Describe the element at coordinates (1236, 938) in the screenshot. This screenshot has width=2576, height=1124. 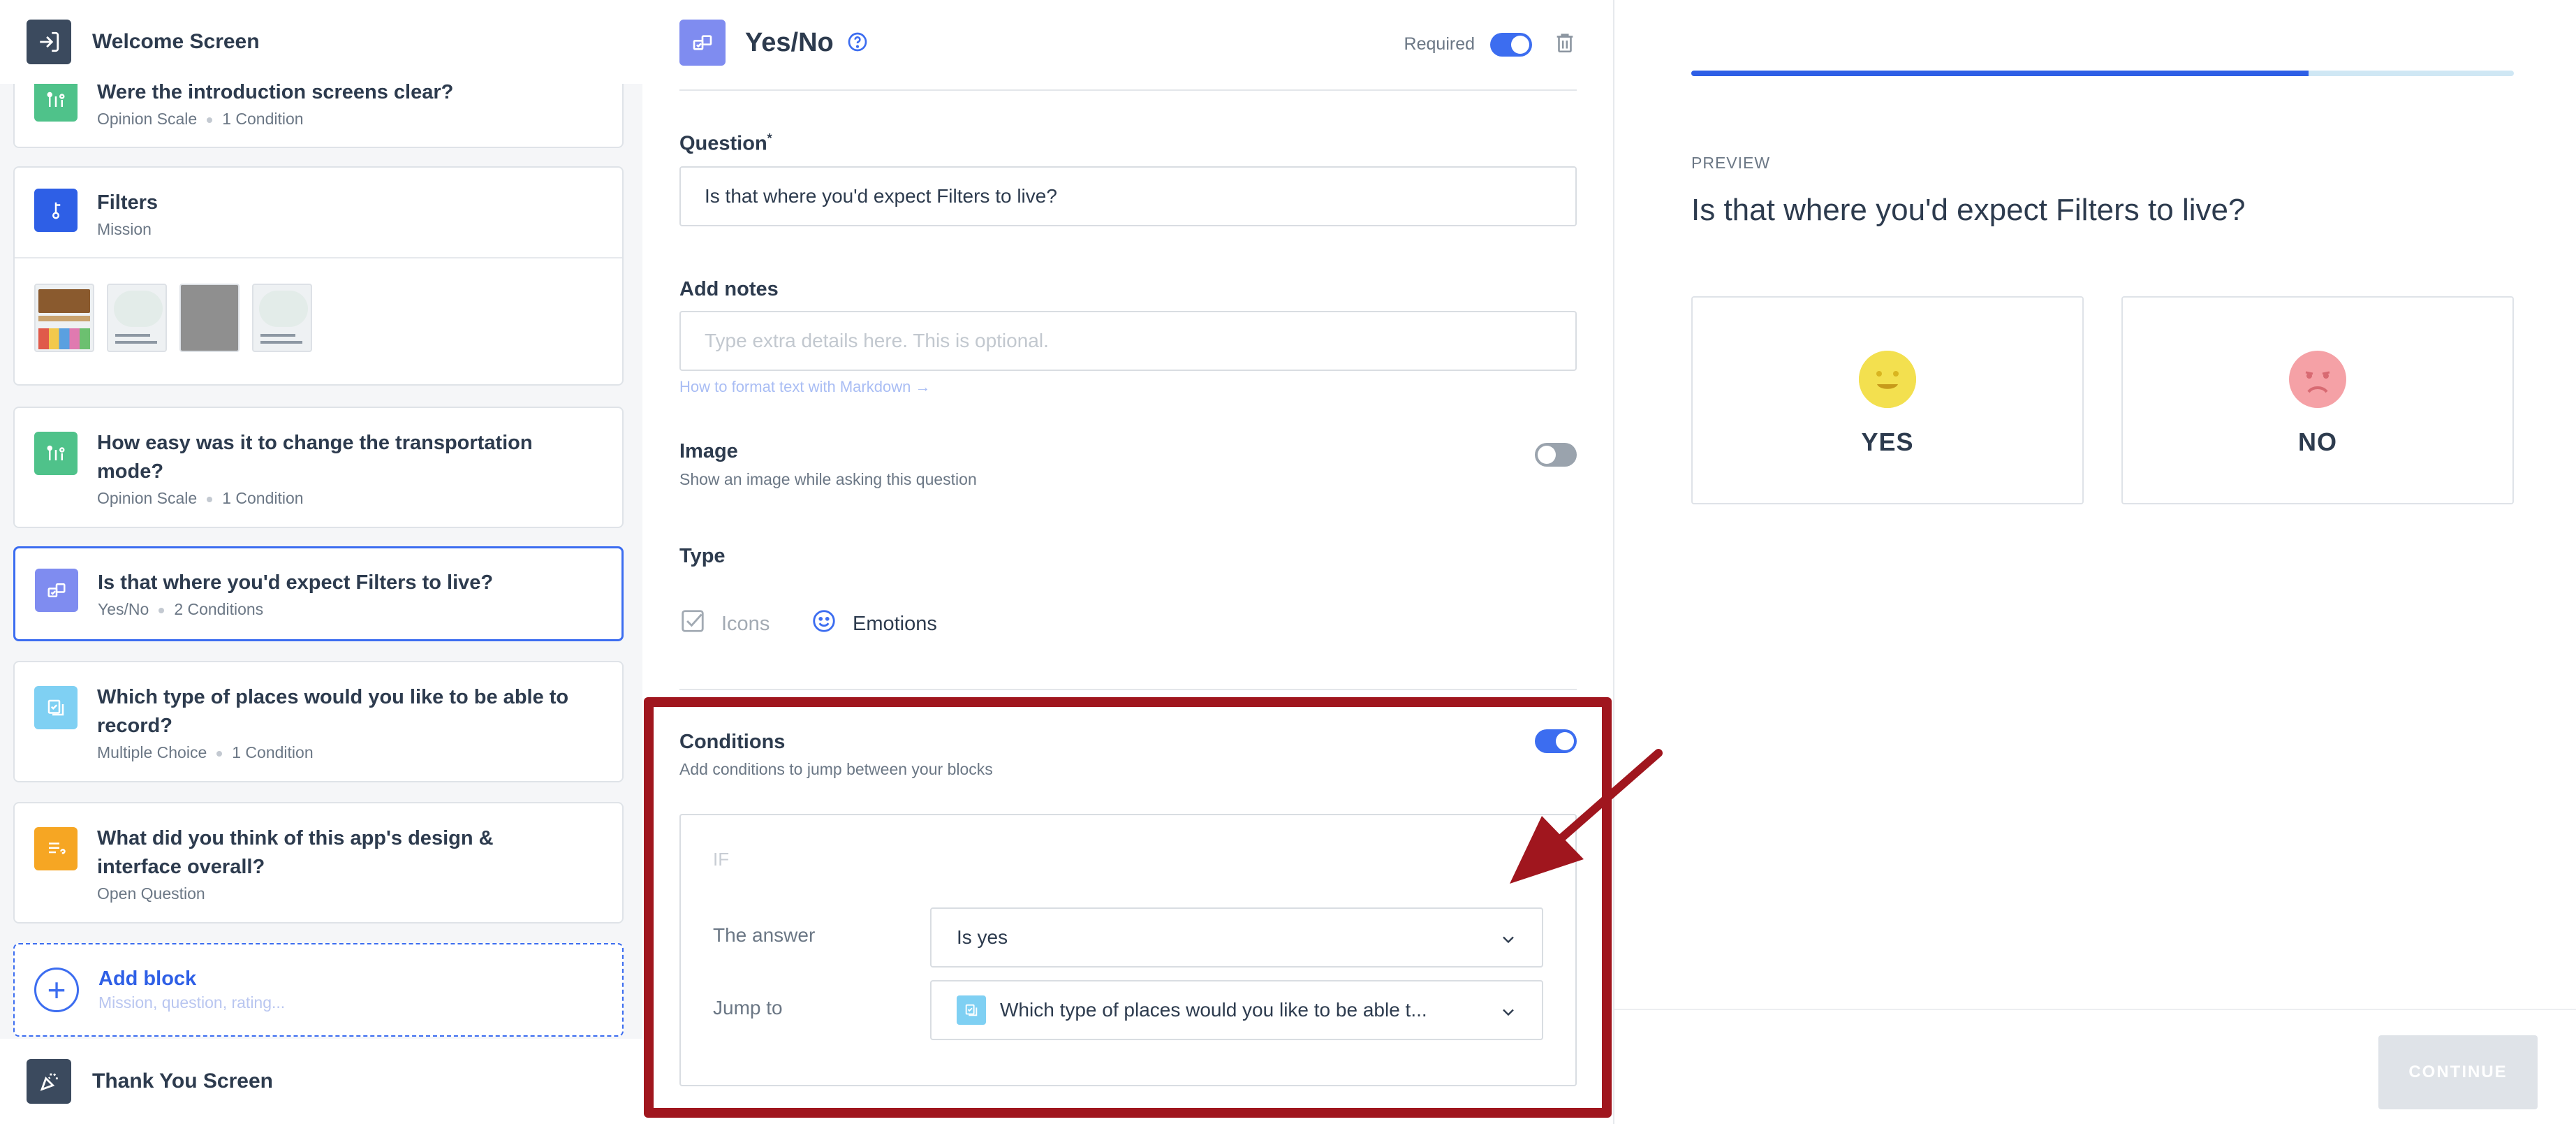
I see `answer-select: Is yes` at that location.